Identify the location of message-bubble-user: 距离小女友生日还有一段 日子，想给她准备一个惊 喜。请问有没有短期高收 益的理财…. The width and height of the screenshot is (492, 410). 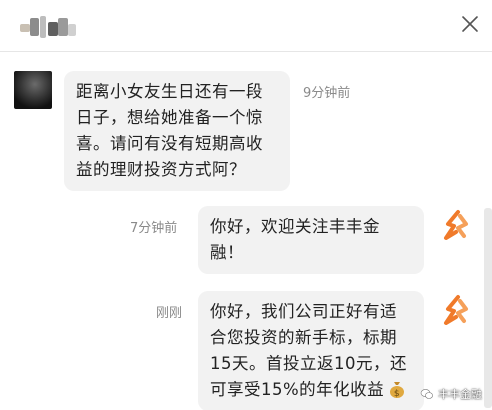
(177, 131).